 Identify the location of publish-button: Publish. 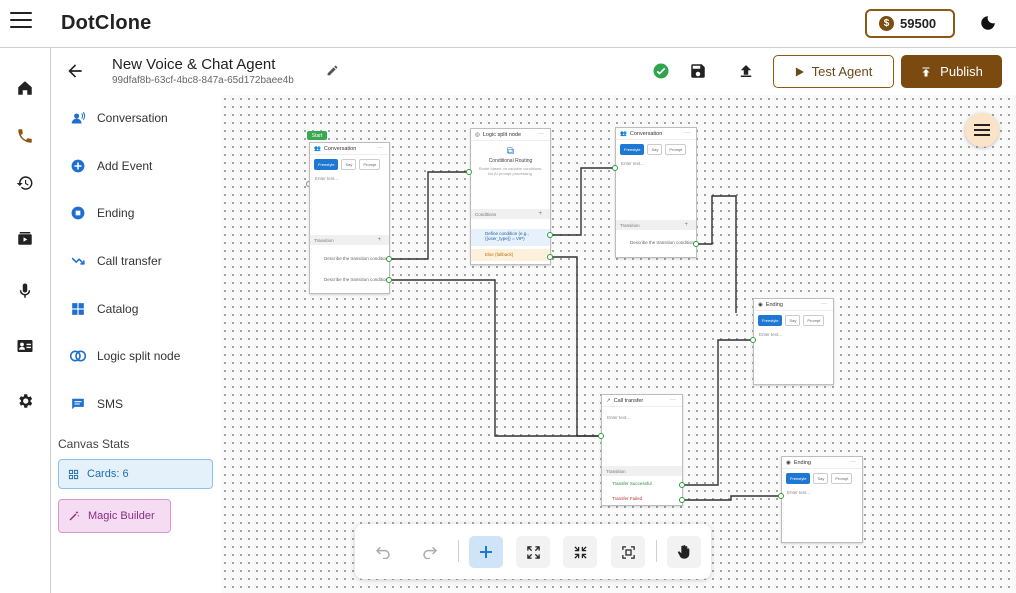
(951, 71).